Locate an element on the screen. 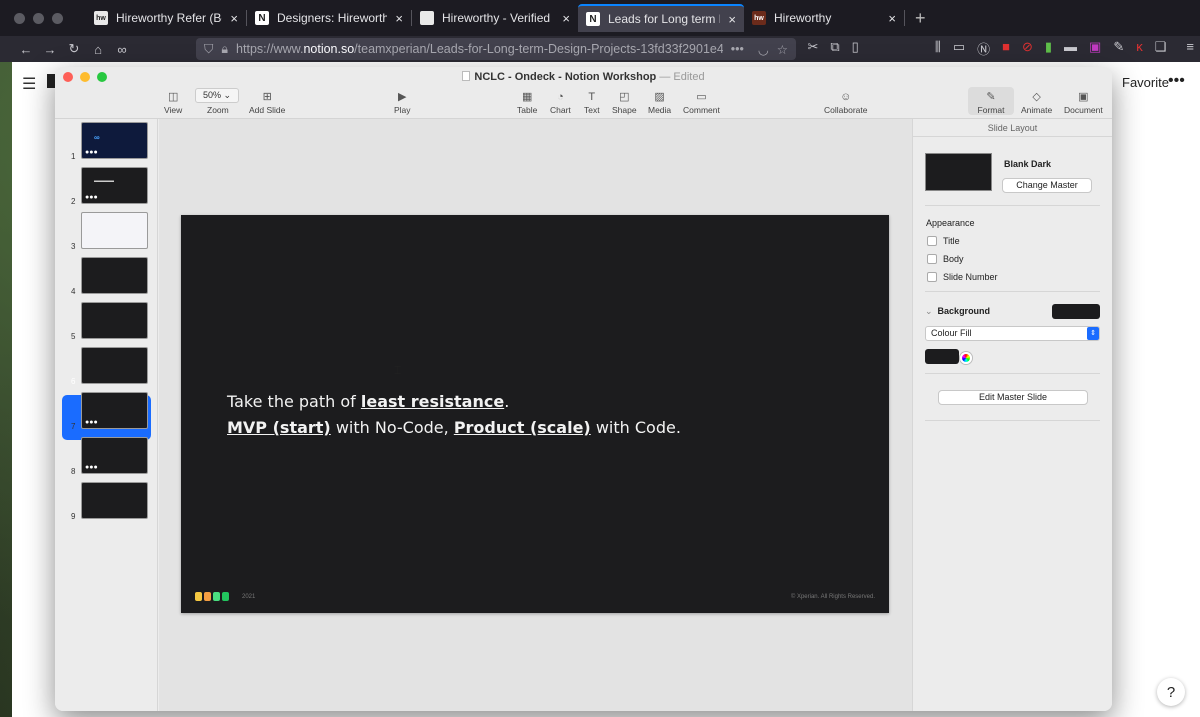  extension-k-icon: ĸ is located at coordinates (1139, 48).